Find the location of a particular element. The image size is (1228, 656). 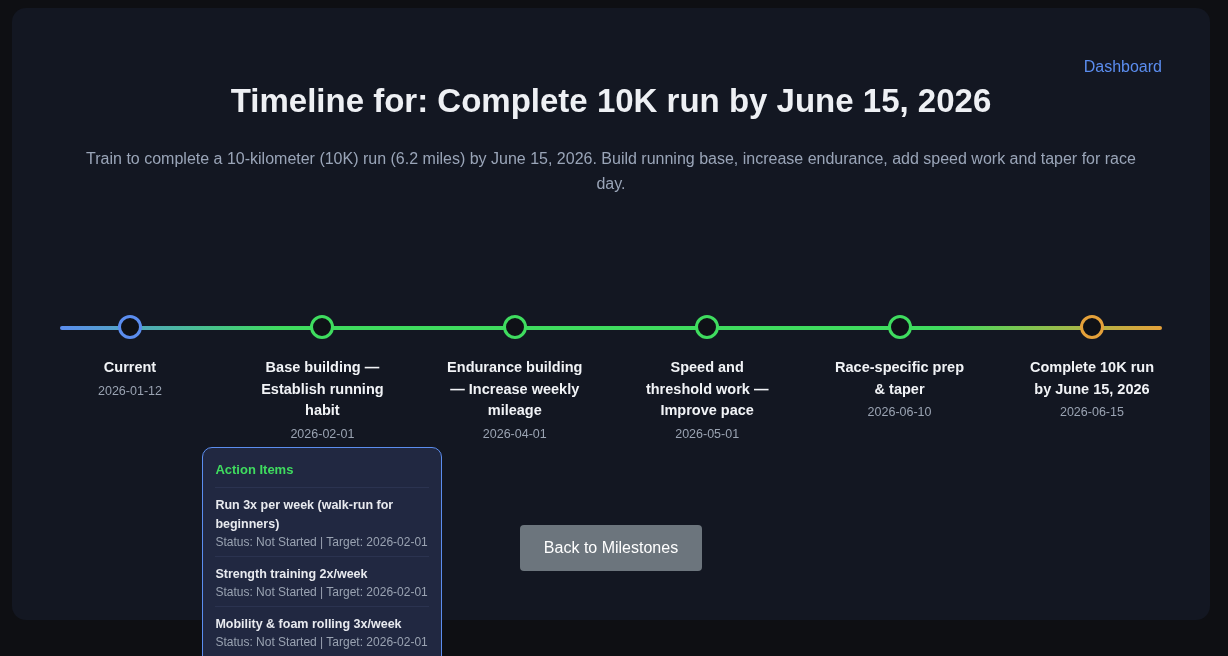

popup-title: Action Items is located at coordinates (322, 475).